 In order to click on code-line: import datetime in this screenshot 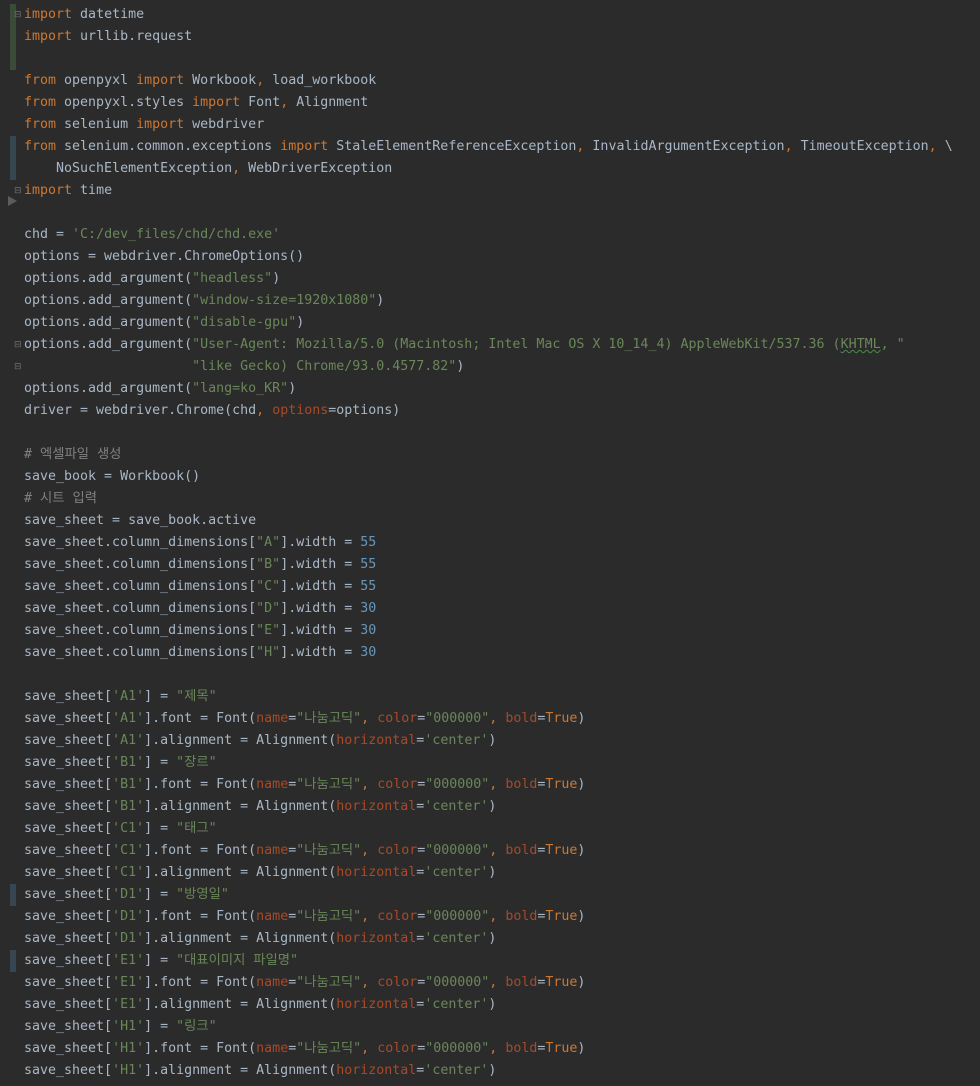, I will do `click(502, 15)`.